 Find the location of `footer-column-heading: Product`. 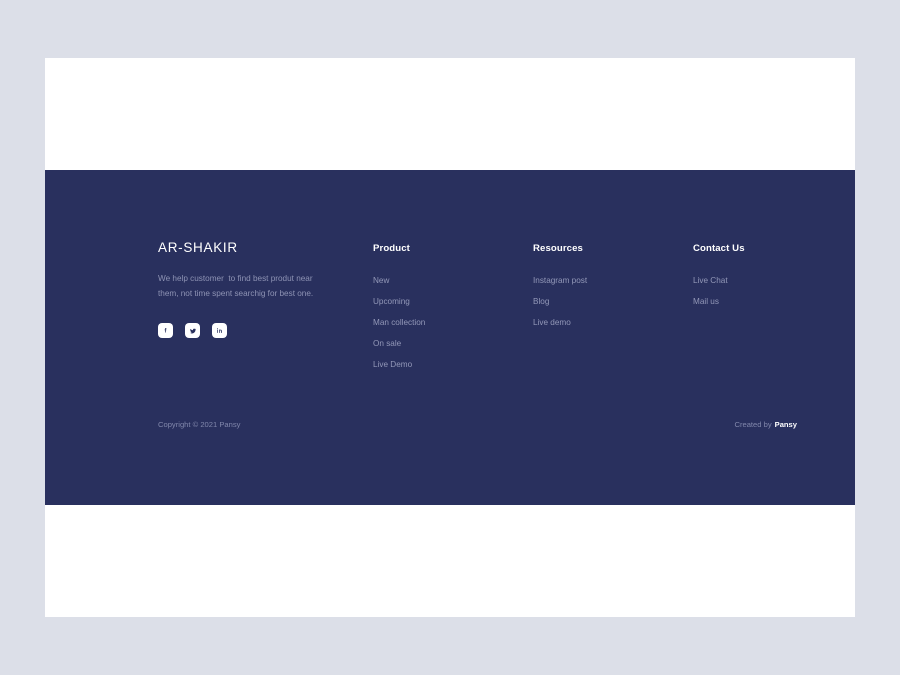

footer-column-heading: Product is located at coordinates (391, 248).